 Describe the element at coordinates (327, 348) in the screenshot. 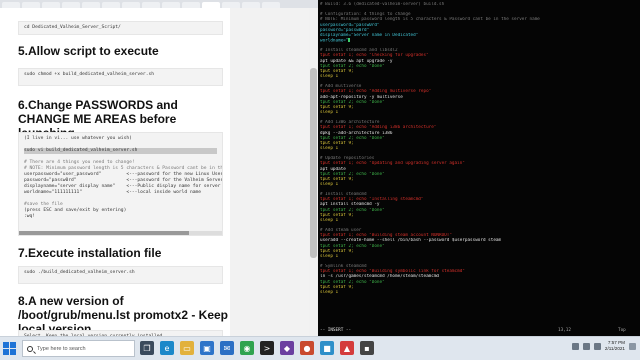

I see `app-icon-3: ■` at that location.